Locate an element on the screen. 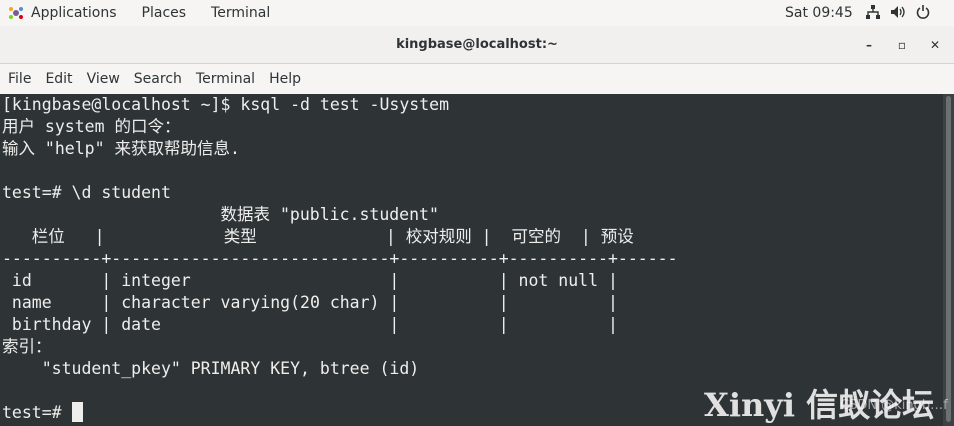 This screenshot has height=426, width=954. text-cursor is located at coordinates (77, 412).